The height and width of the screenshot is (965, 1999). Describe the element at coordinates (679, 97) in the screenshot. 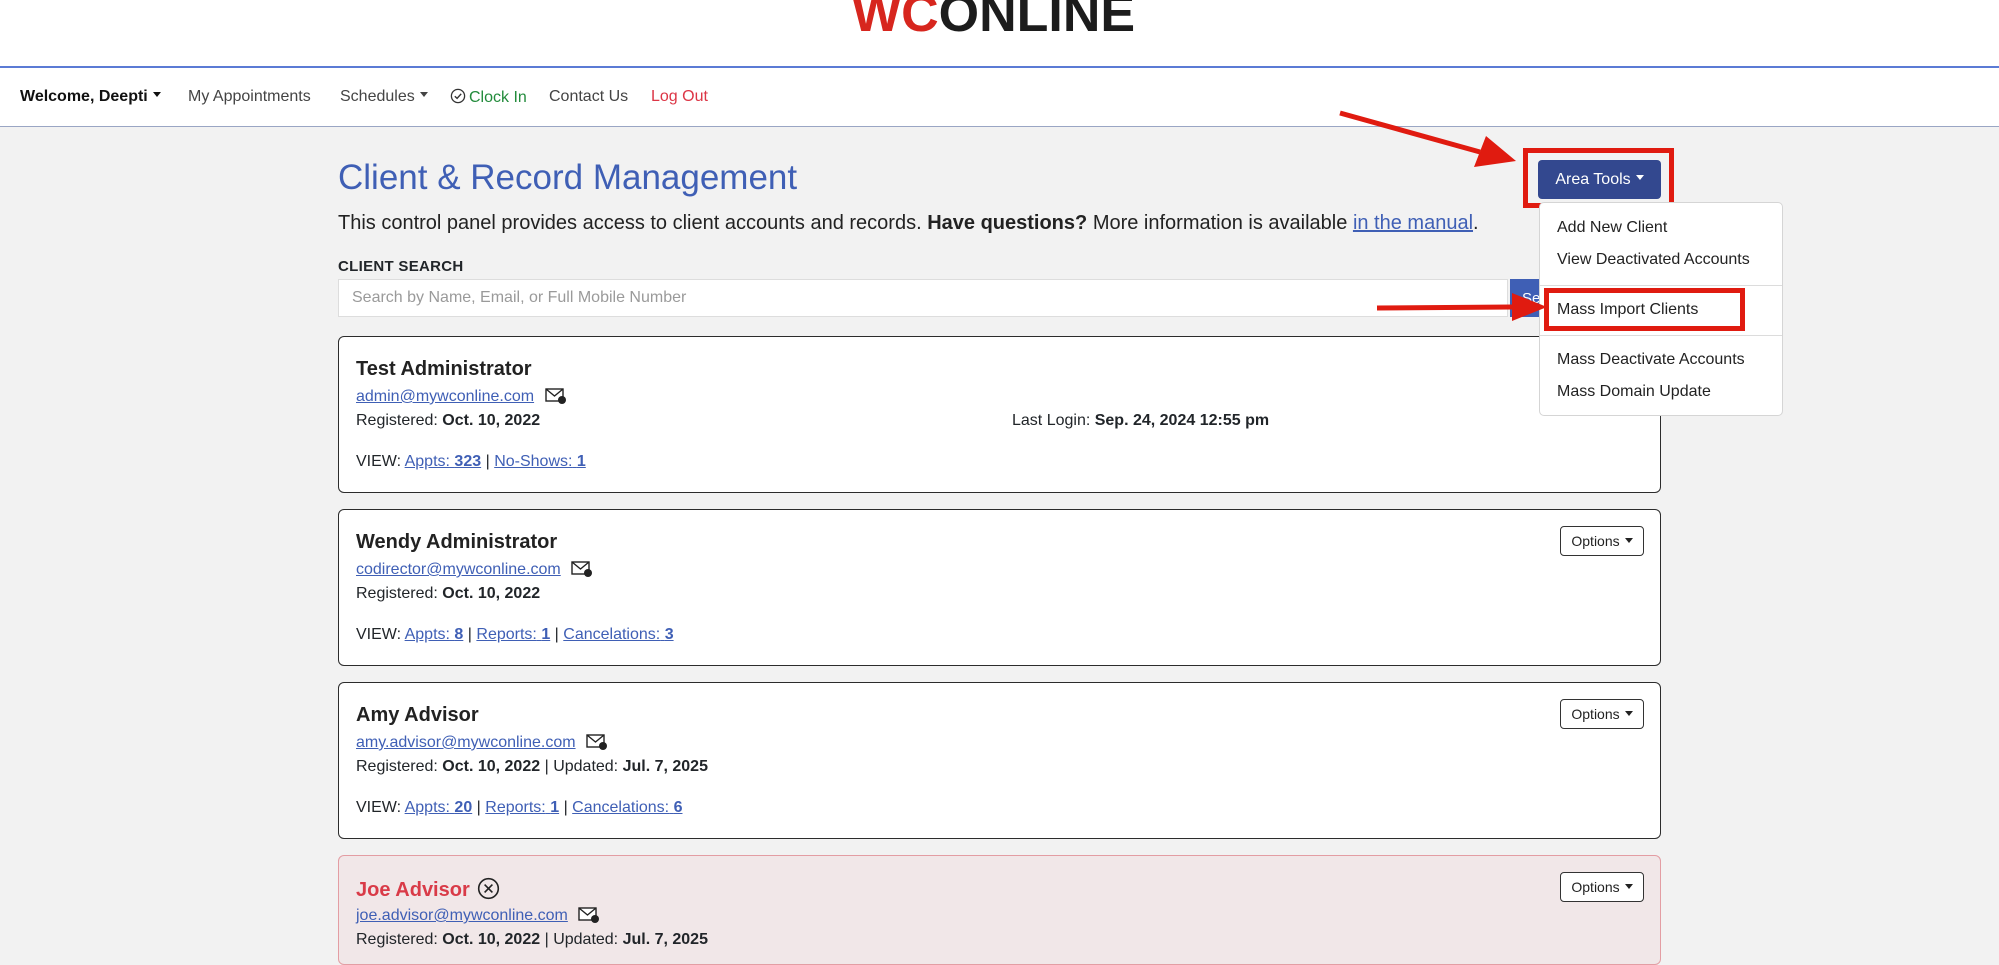

I see `nav-log-out: Log Out` at that location.